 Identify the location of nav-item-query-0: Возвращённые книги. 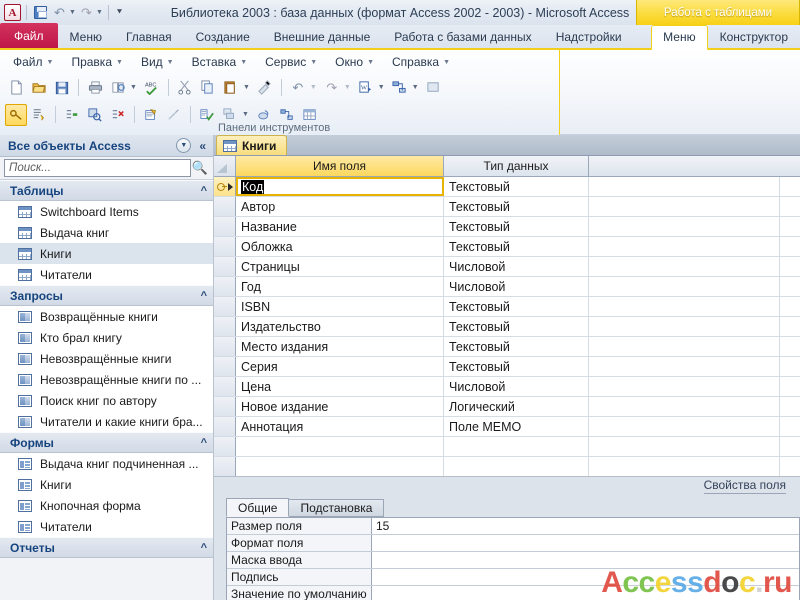
(106, 316).